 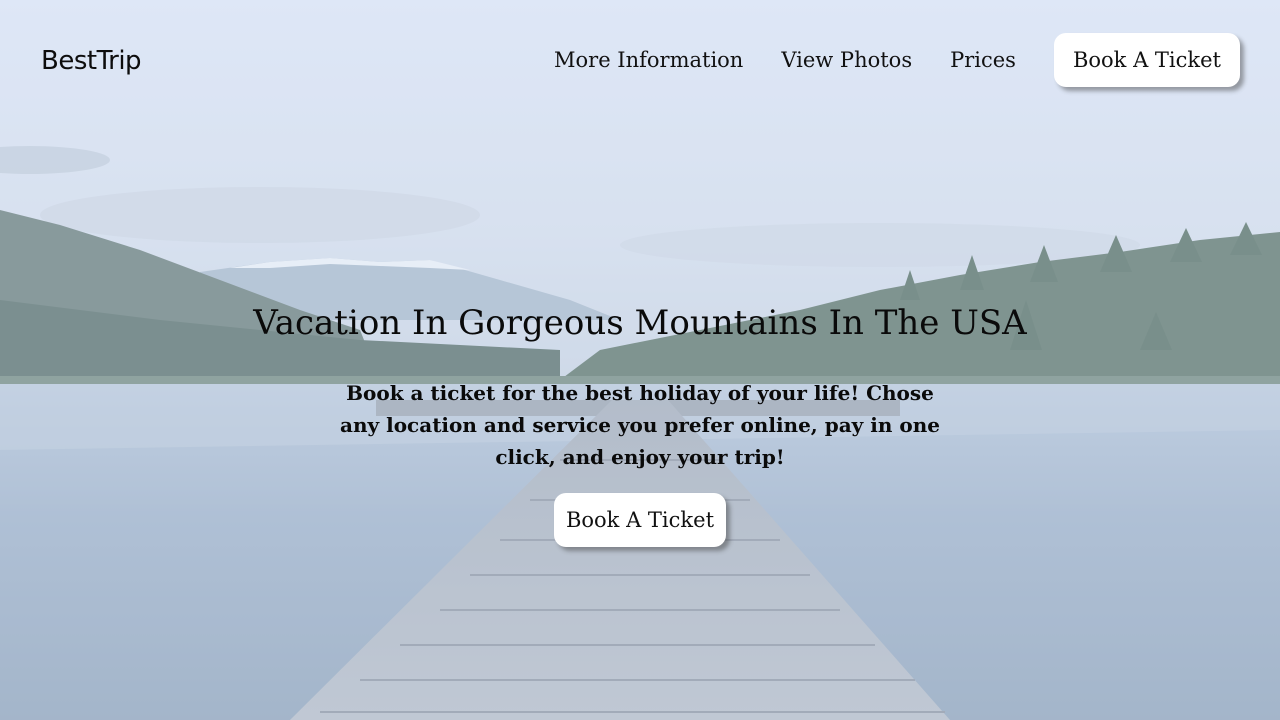 What do you see at coordinates (640, 520) in the screenshot?
I see `hero-book-ticket-button: Book A Ticket` at bounding box center [640, 520].